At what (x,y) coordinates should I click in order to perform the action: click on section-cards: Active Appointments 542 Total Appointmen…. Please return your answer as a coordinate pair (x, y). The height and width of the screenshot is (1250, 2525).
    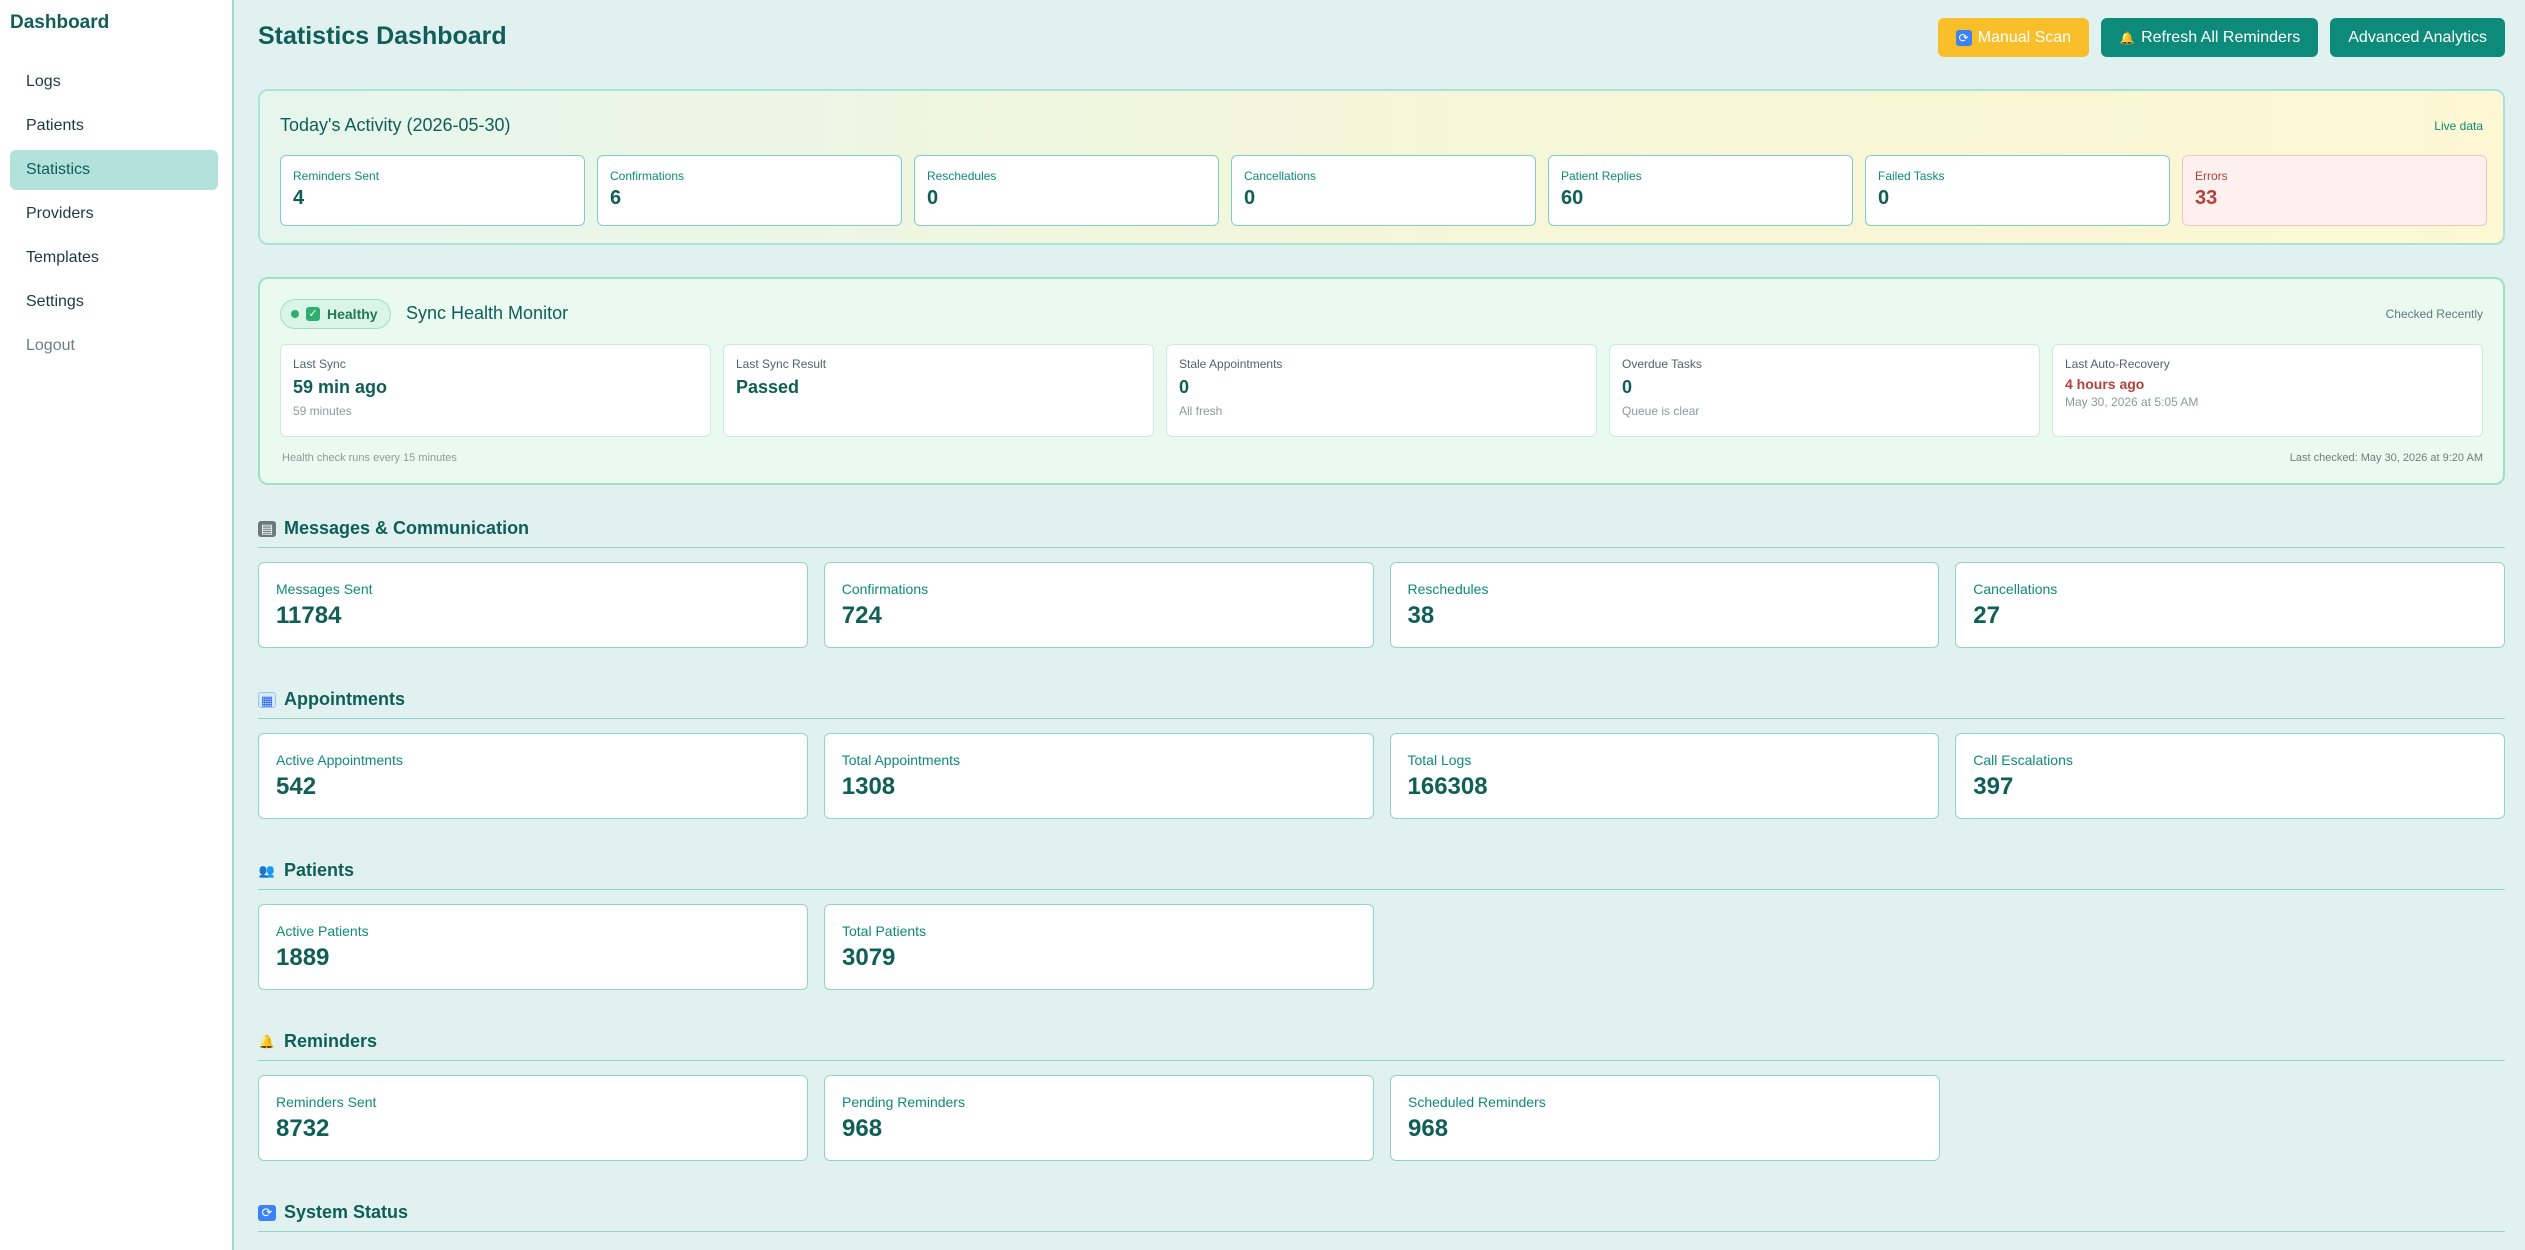
    Looking at the image, I should click on (1381, 776).